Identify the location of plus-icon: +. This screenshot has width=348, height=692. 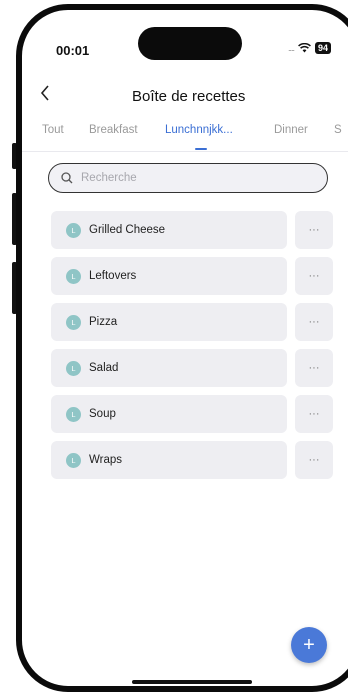
(309, 644).